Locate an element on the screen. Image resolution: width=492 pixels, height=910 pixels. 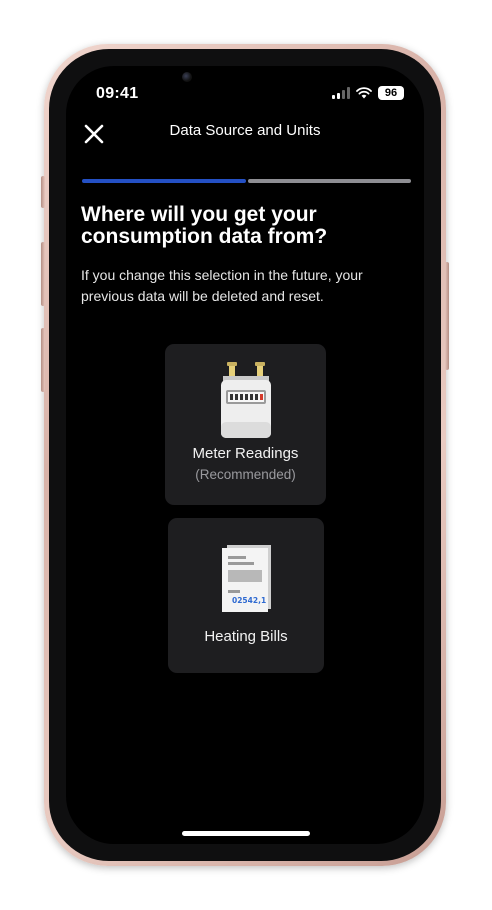
action-button is located at coordinates (43, 192).